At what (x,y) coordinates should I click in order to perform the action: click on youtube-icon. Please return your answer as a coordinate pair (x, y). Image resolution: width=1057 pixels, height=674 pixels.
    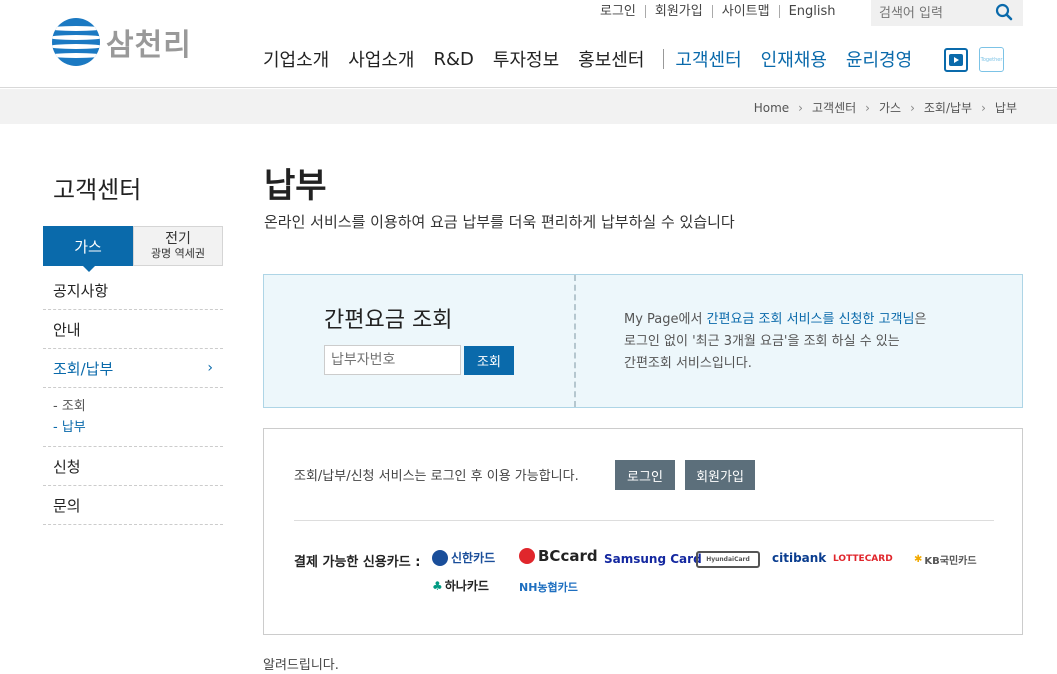
    Looking at the image, I should click on (956, 60).